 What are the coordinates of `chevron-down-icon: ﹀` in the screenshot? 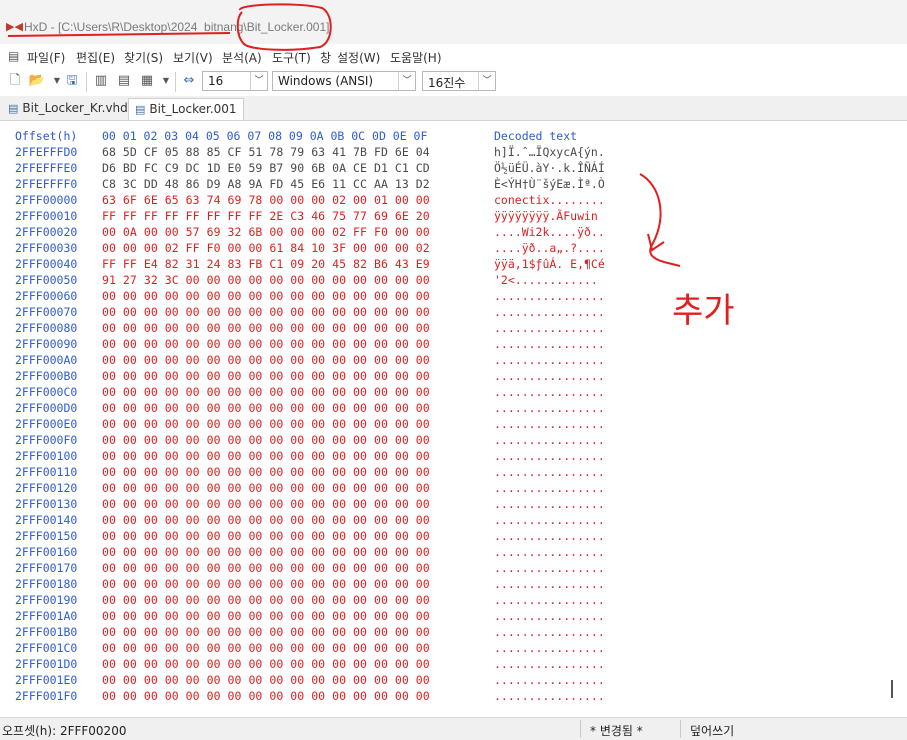 It's located at (406, 81).